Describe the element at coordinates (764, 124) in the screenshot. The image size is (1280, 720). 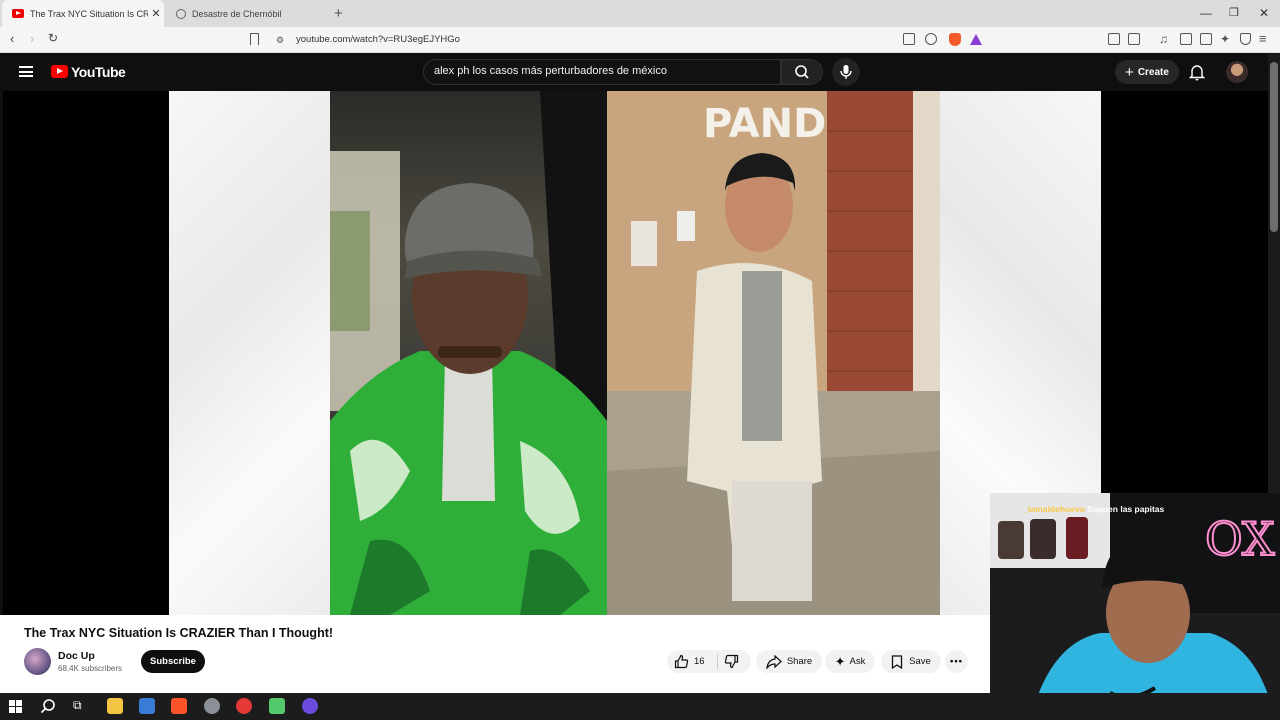
I see `storefront-sign: PAND` at that location.